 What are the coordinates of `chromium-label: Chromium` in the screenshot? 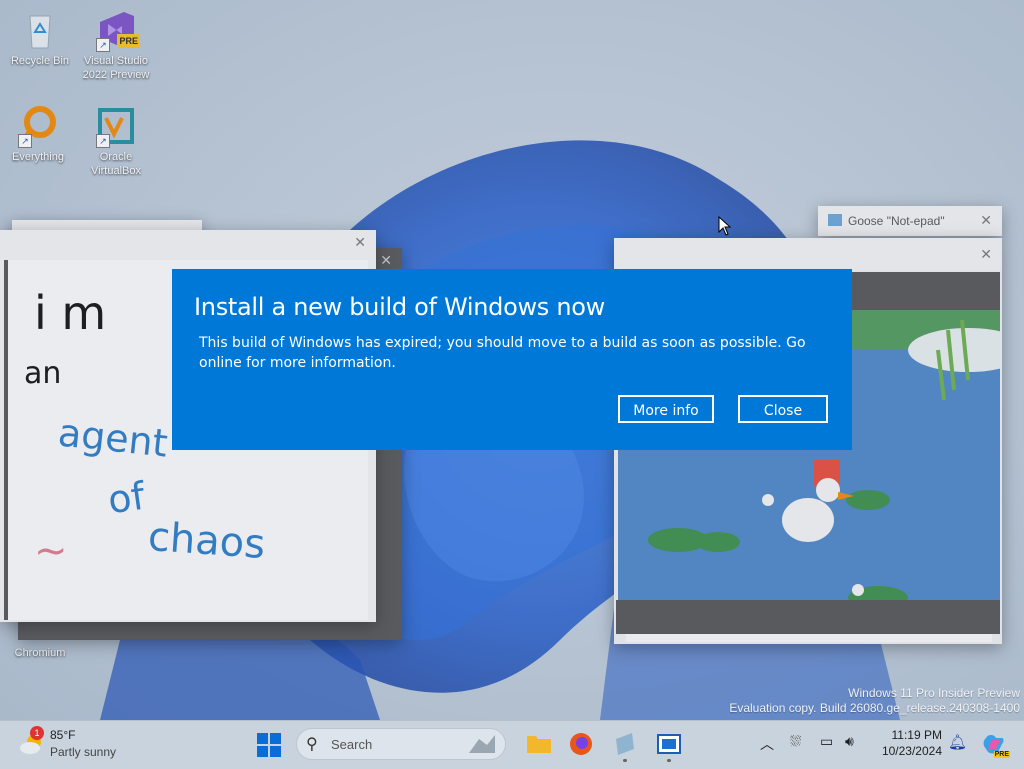 It's located at (40, 653).